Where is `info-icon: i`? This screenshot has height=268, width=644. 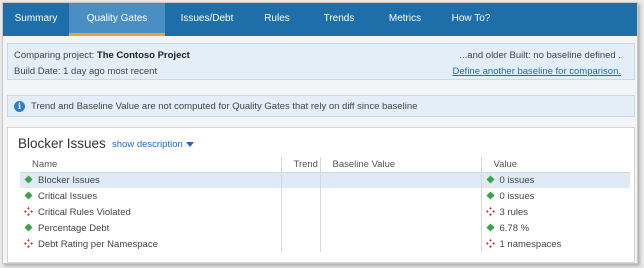
info-icon: i is located at coordinates (19, 106).